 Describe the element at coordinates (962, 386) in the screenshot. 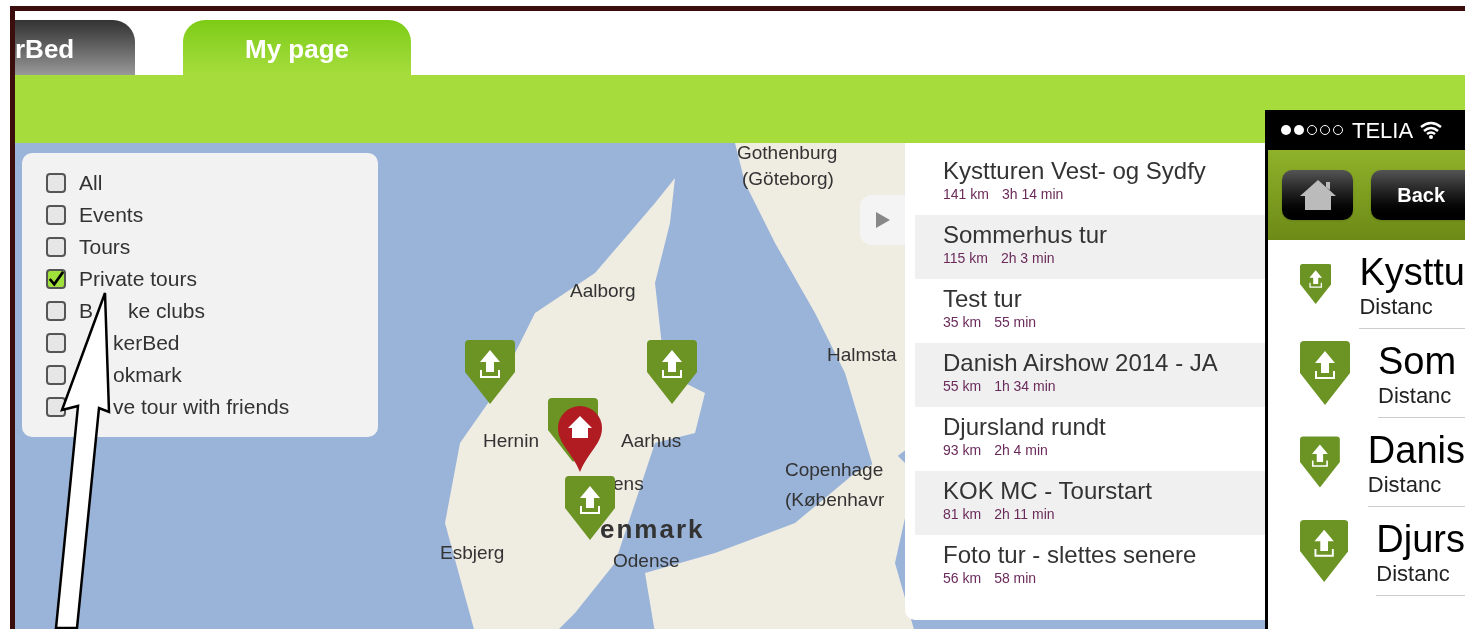

I see `route-distance: 55 km` at that location.